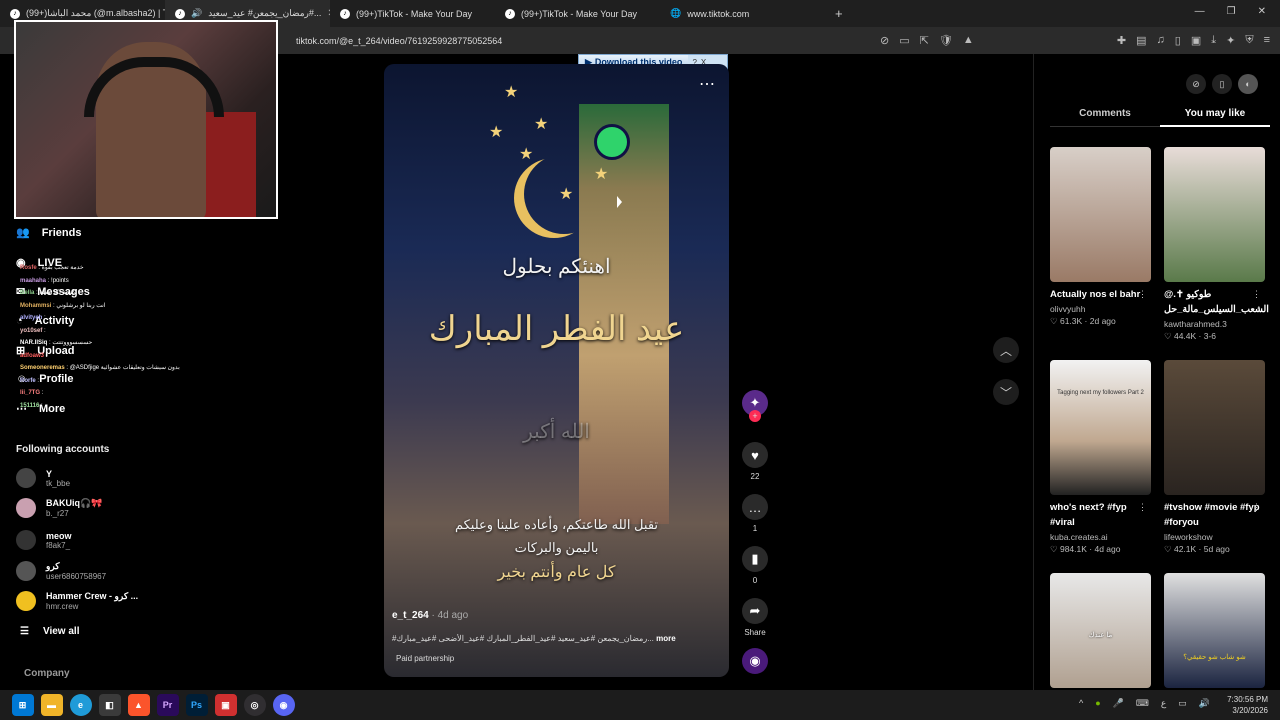 Image resolution: width=1280 pixels, height=720 pixels. I want to click on video-thumbnail: ما عندك, so click(1100, 630).